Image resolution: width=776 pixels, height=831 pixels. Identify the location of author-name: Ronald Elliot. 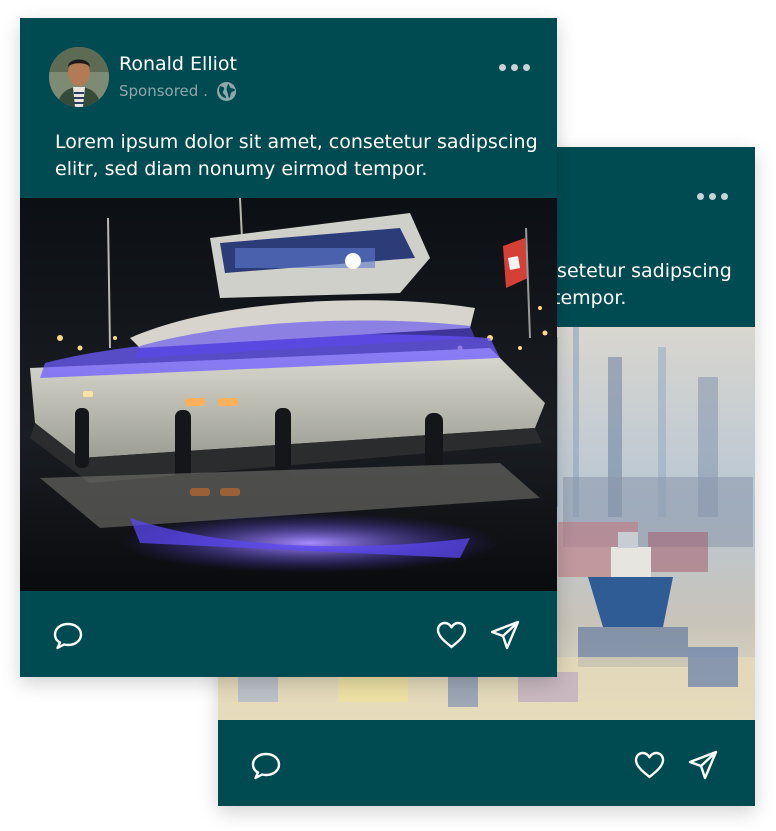
(178, 64).